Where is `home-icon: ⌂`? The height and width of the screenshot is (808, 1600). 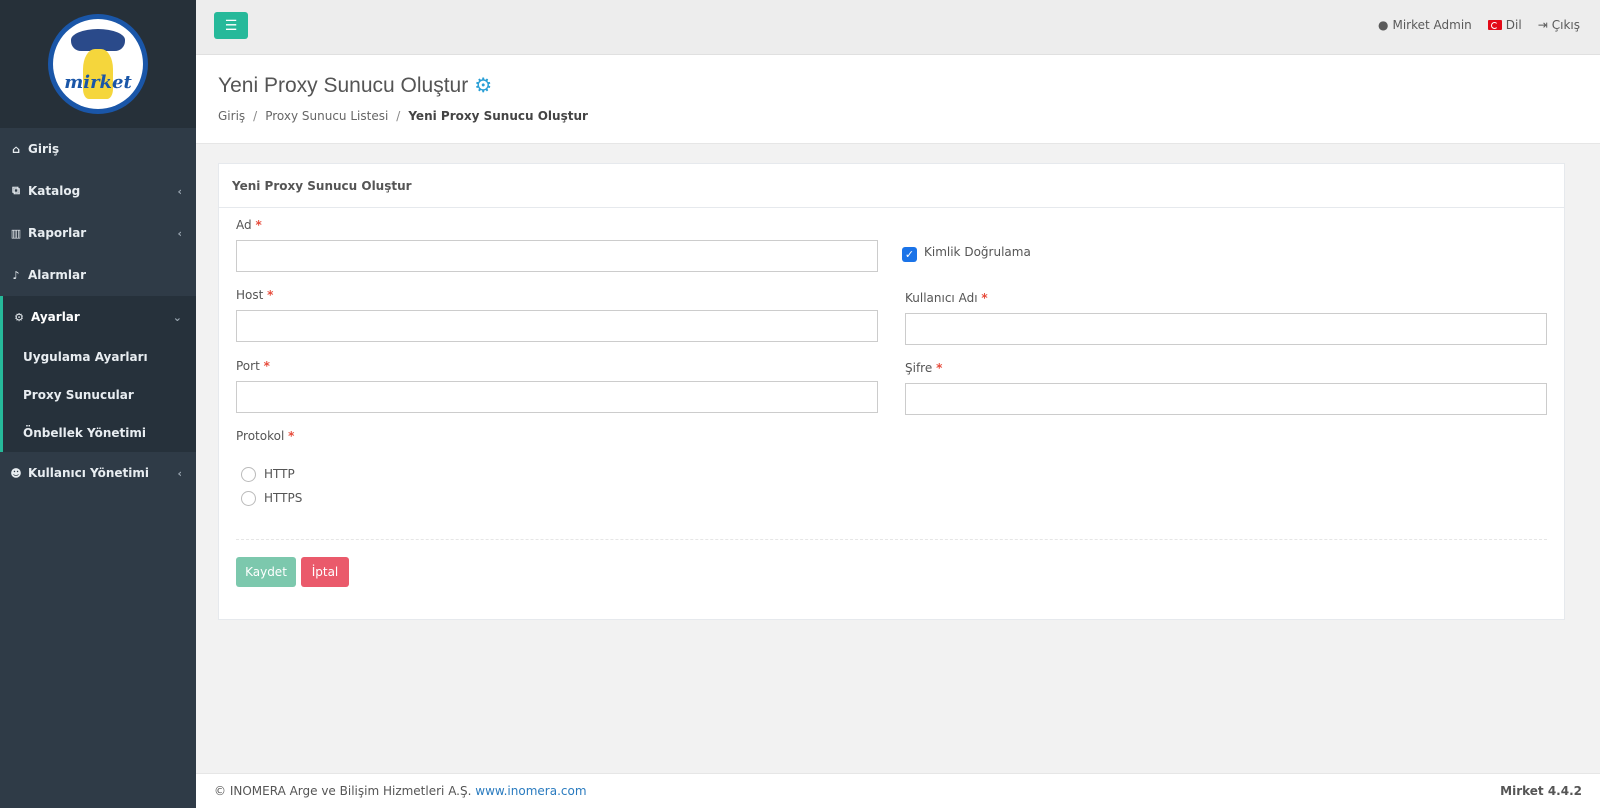 home-icon: ⌂ is located at coordinates (16, 149).